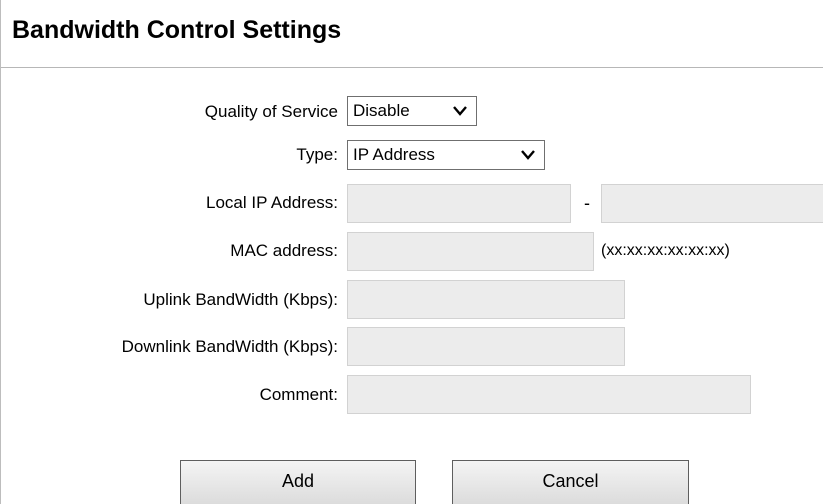  What do you see at coordinates (470, 251) in the screenshot?
I see `mac-address-input` at bounding box center [470, 251].